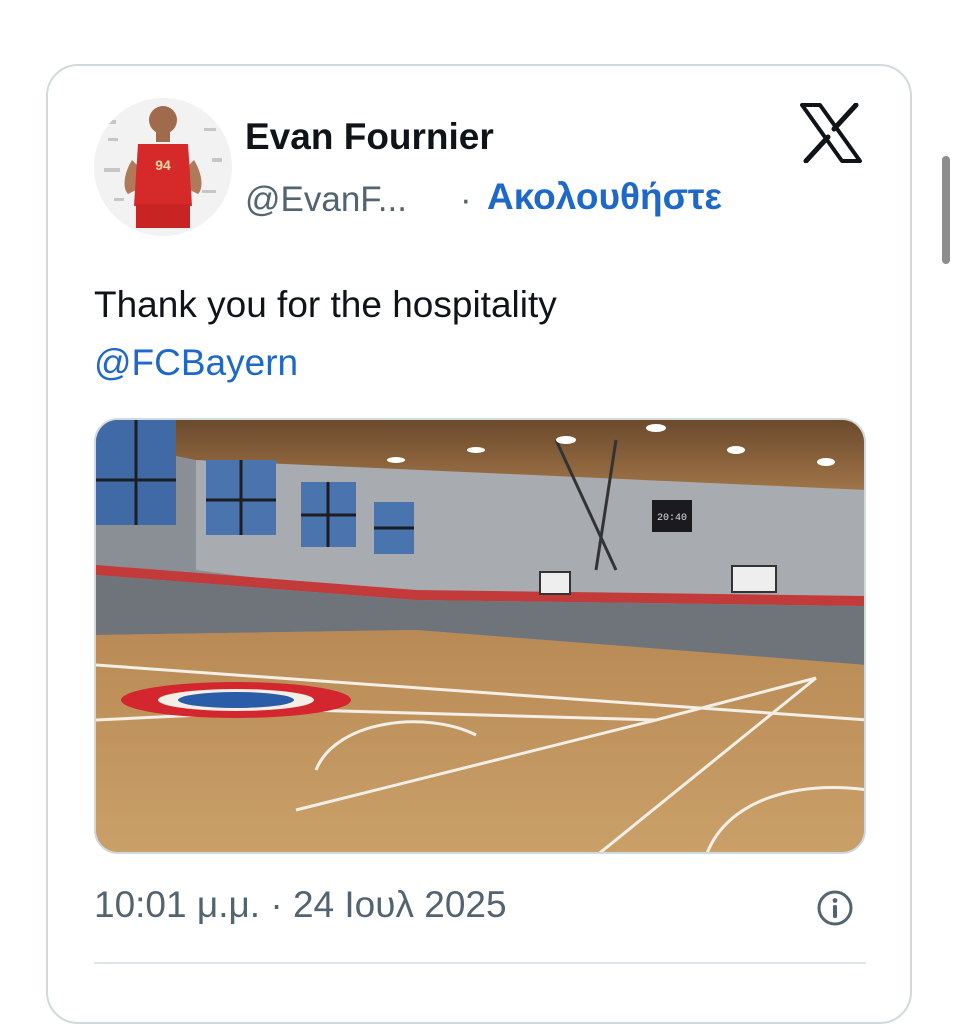  Describe the element at coordinates (325, 363) in the screenshot. I see `mention-link: @FCBayern` at that location.